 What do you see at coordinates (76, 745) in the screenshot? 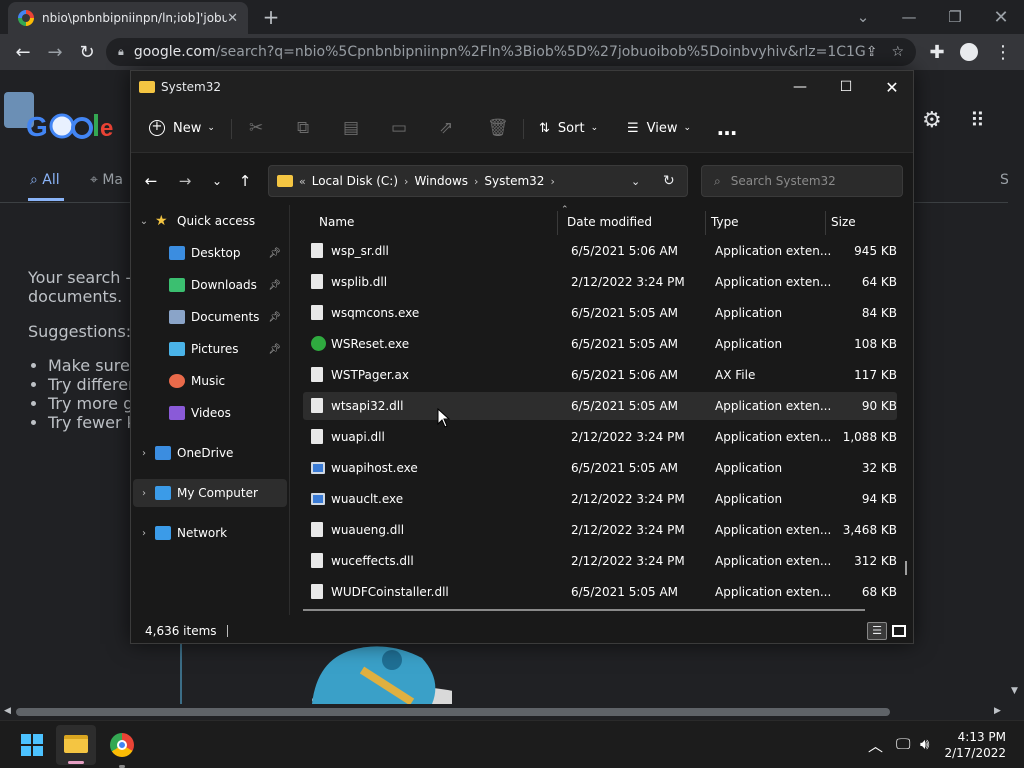
I see `taskbar-file-explorer-icon` at bounding box center [76, 745].